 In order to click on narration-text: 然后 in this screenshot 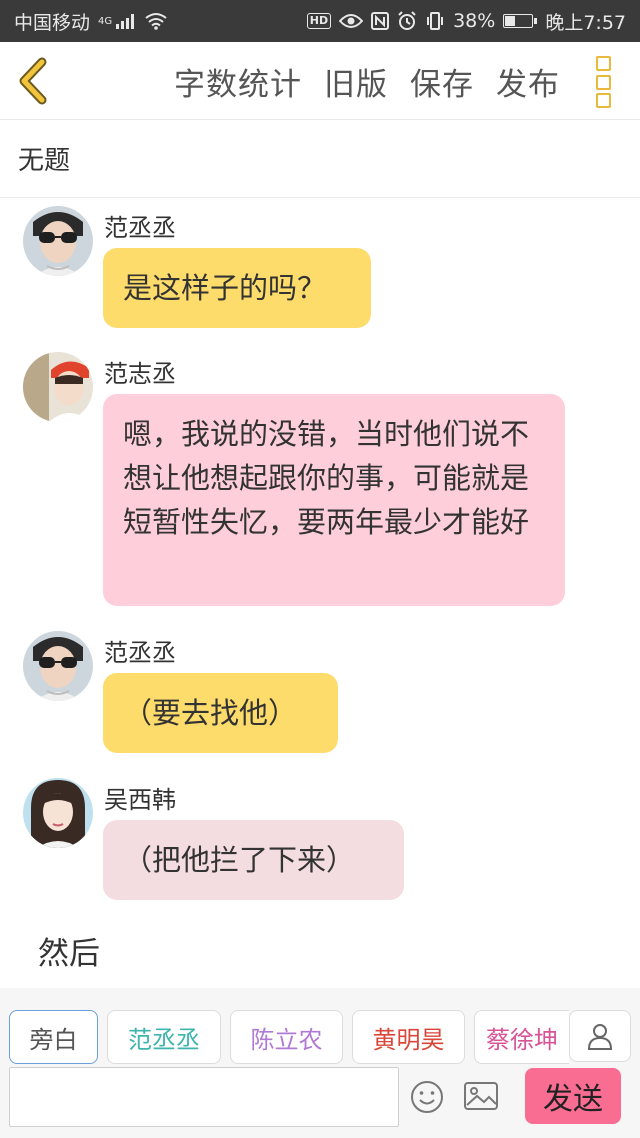, I will do `click(69, 950)`.